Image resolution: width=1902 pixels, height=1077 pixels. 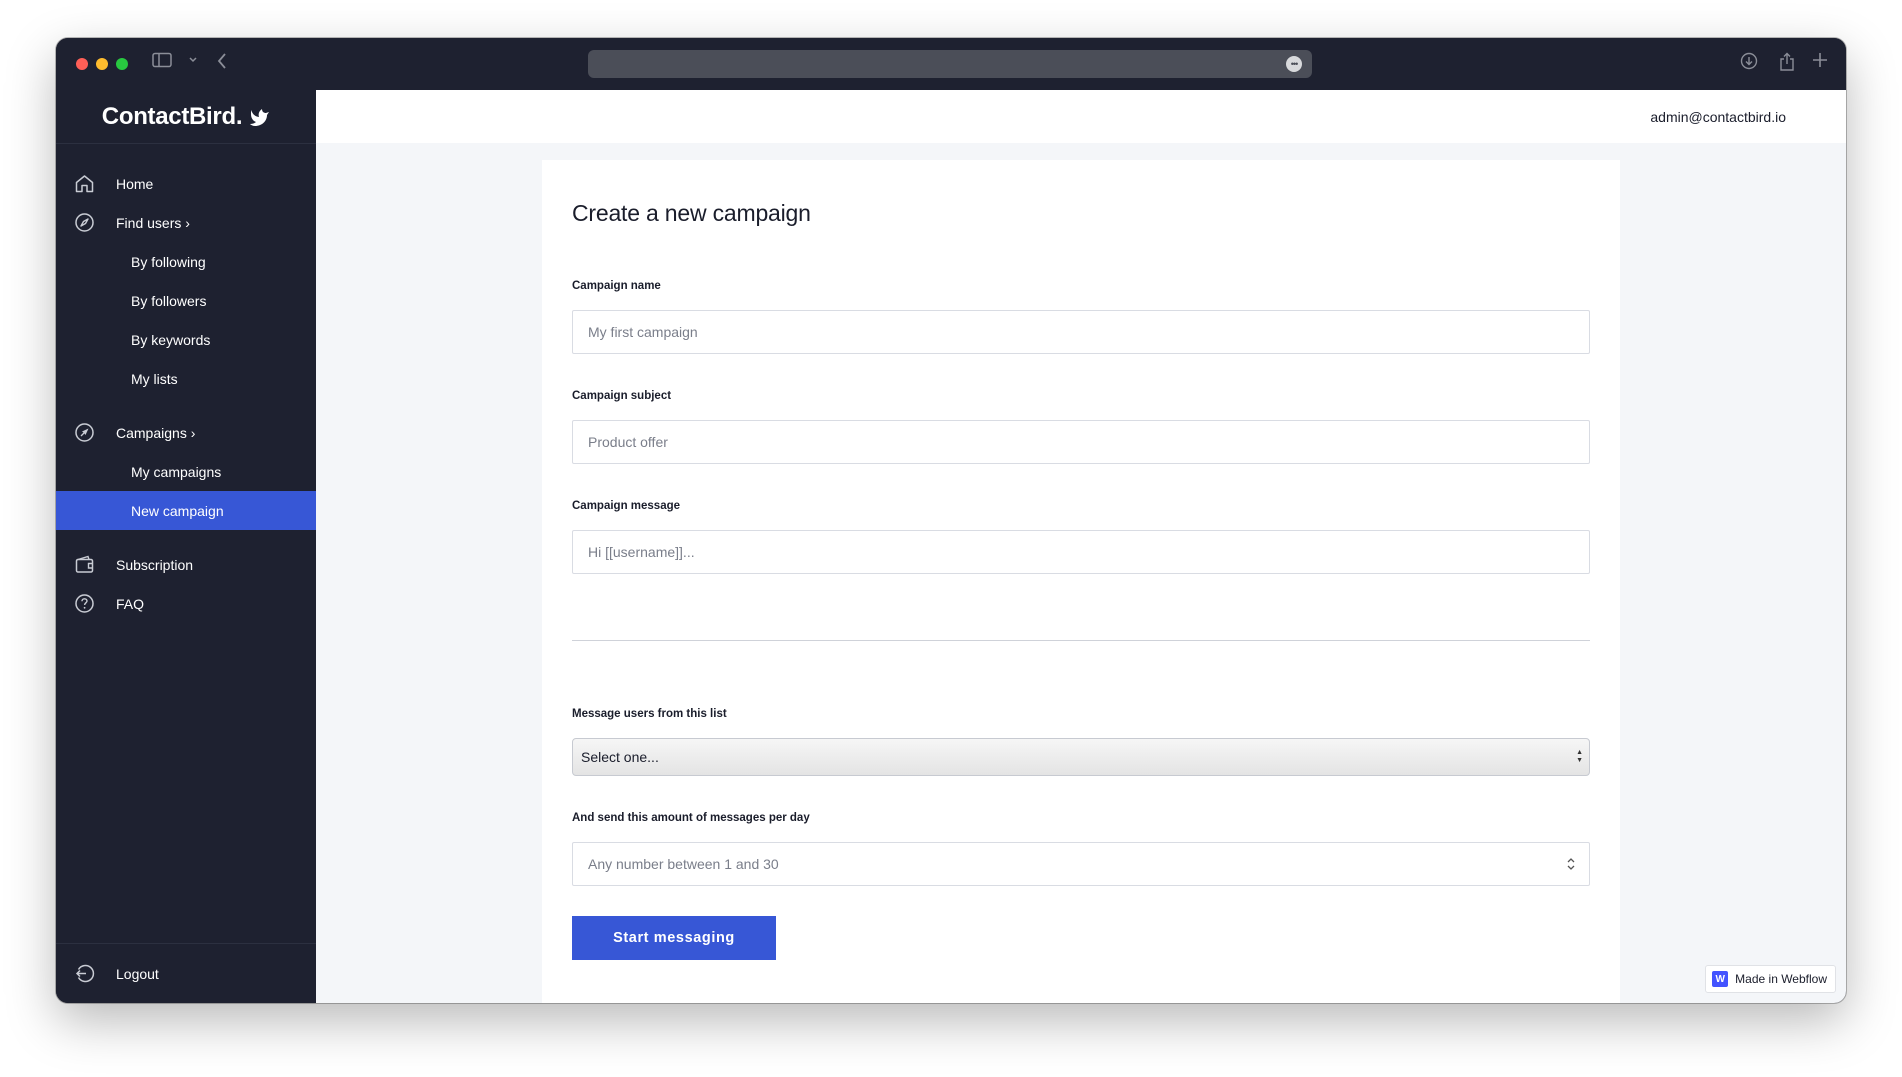 What do you see at coordinates (626, 506) in the screenshot?
I see `campaign-message-label: Campaign message` at bounding box center [626, 506].